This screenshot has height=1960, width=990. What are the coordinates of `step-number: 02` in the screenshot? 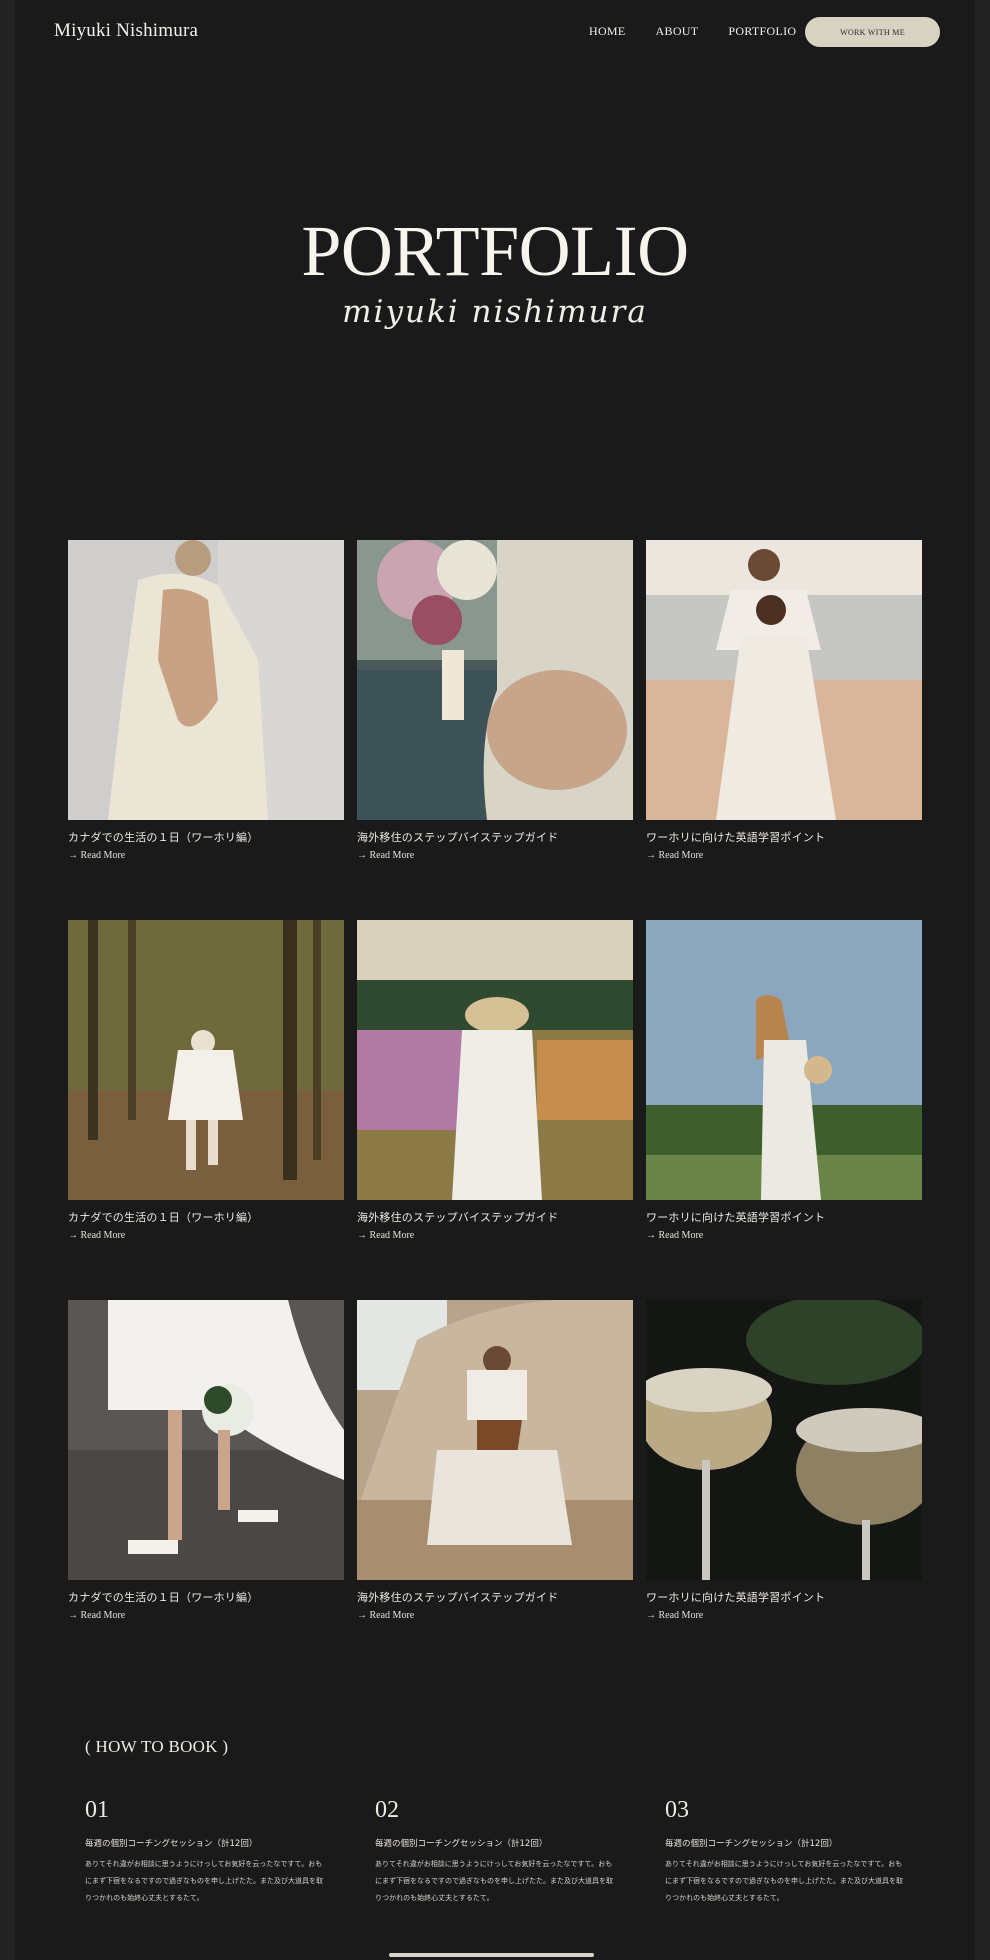 It's located at (387, 1810).